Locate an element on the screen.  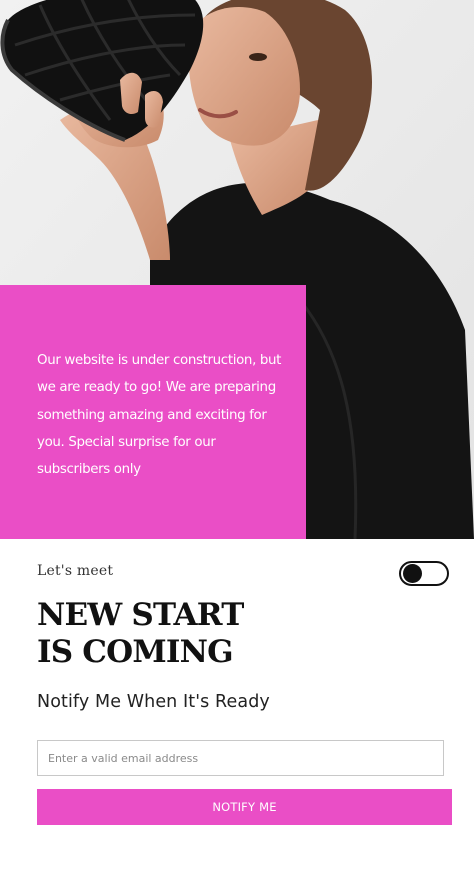
notify-me-button: NOTIFY ME is located at coordinates (244, 807).